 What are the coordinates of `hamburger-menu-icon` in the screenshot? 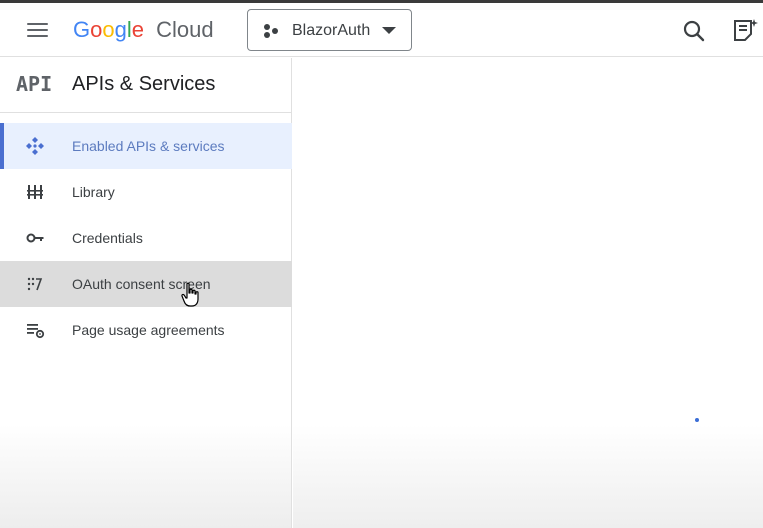 It's located at (38, 30).